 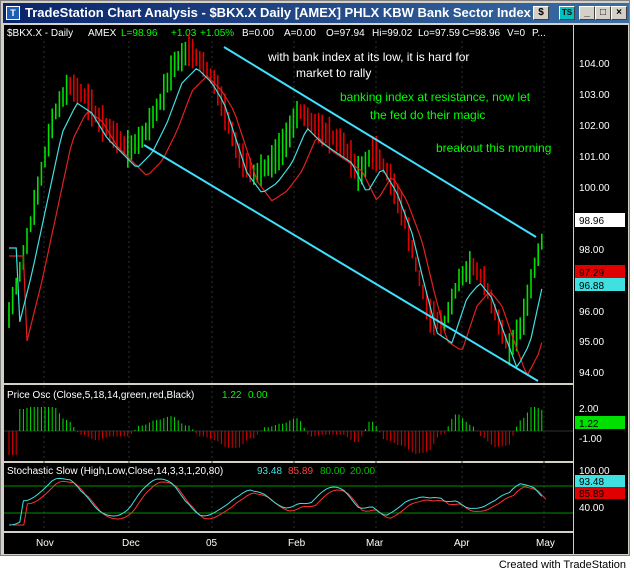 I want to click on stoch-overbought-value: 80.00, so click(x=332, y=471).